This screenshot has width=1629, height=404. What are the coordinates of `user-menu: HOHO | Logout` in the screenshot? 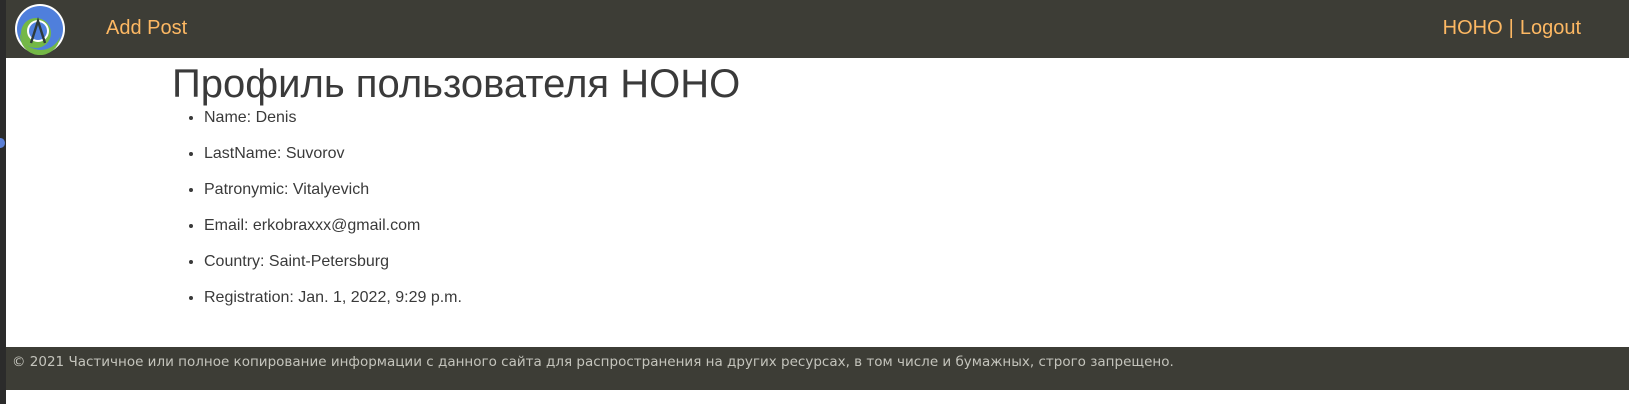 It's located at (1512, 28).